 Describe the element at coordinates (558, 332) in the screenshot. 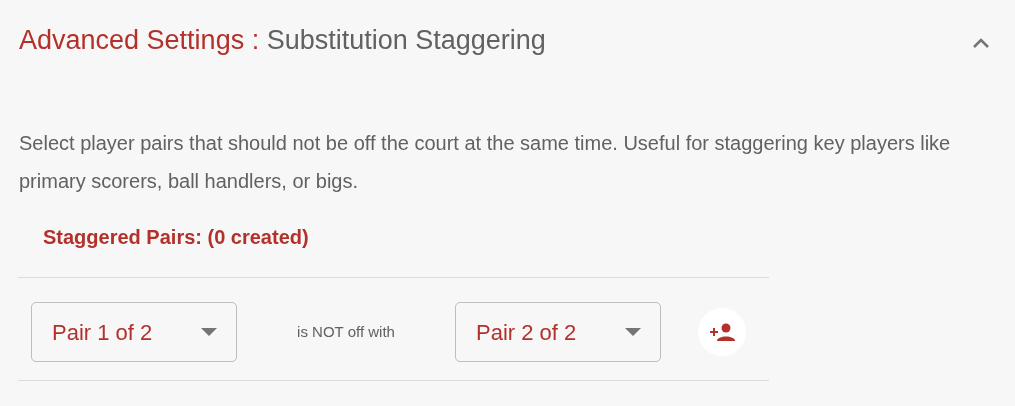

I see `pair-dropdown: Pair 2 of 2` at that location.